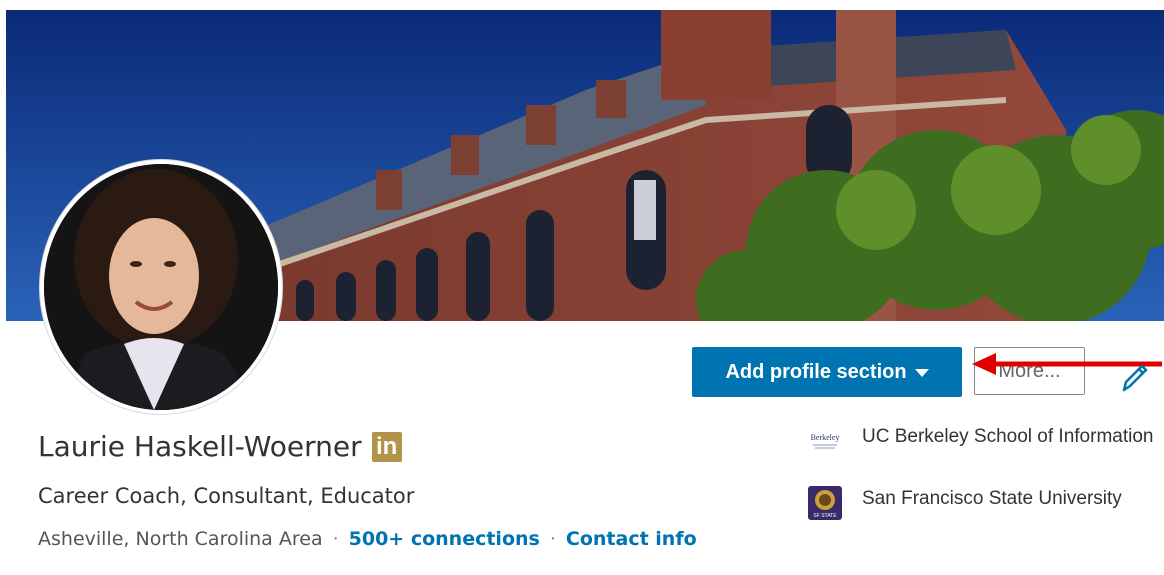 This screenshot has width=1164, height=575. I want to click on svg-text: SF STATE, so click(825, 516).